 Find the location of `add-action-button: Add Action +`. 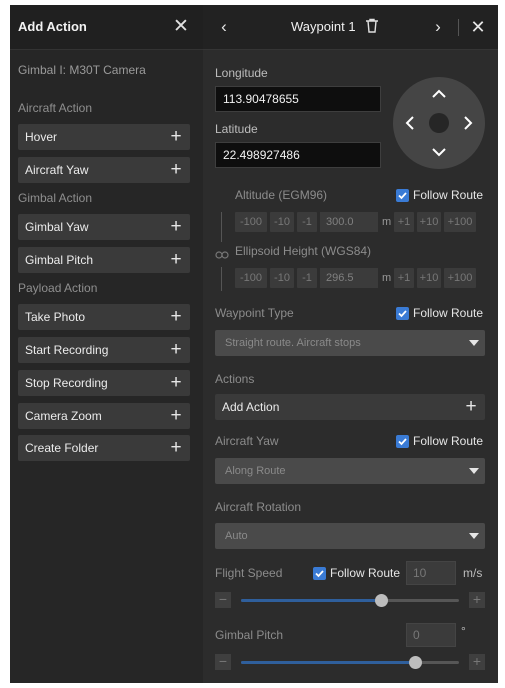

add-action-button: Add Action + is located at coordinates (350, 407).